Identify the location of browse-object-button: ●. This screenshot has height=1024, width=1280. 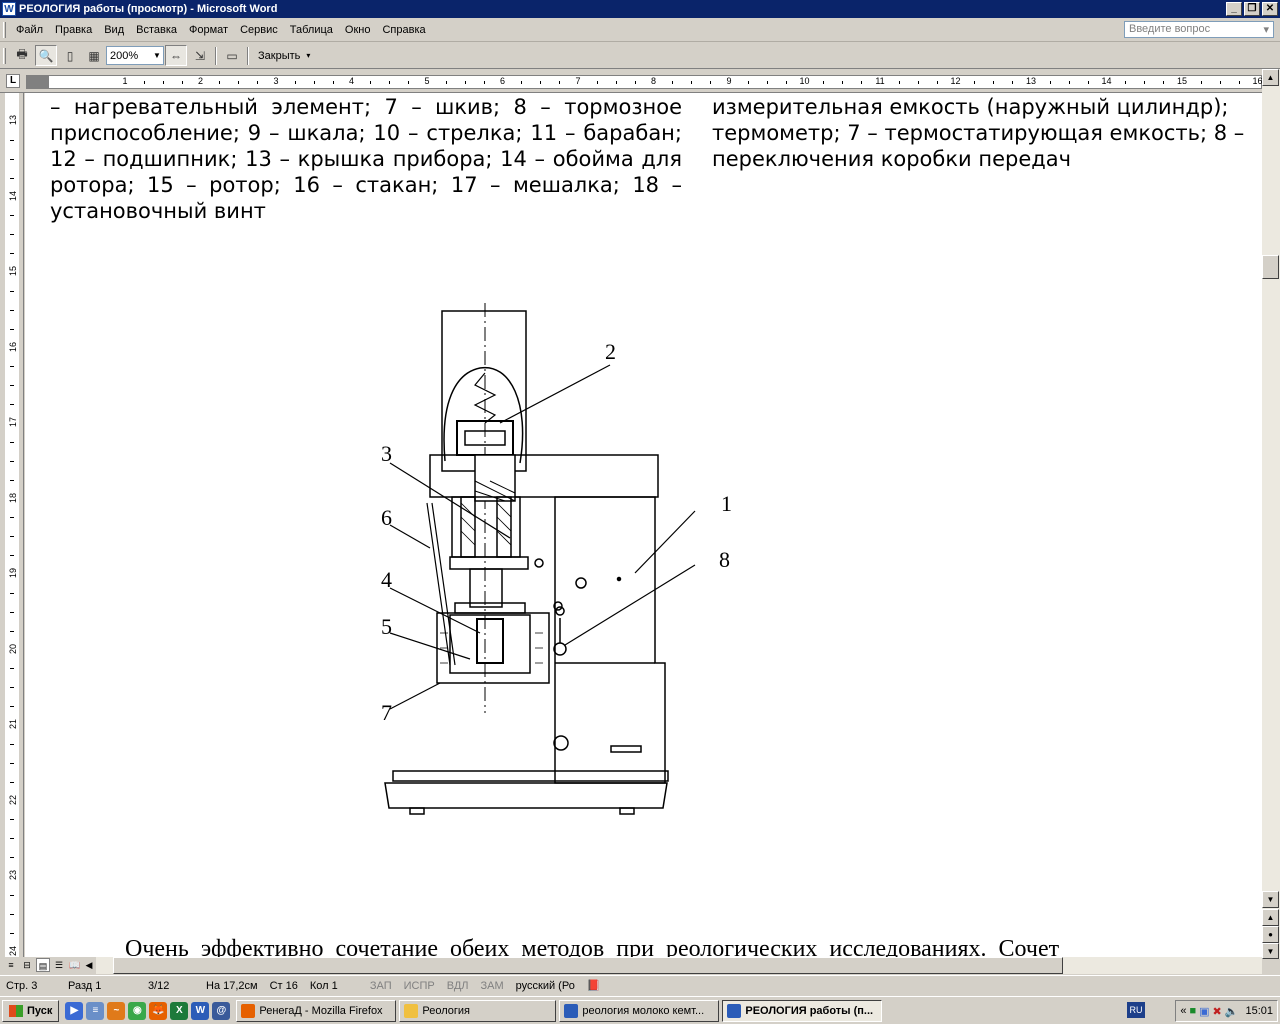
(1270, 934).